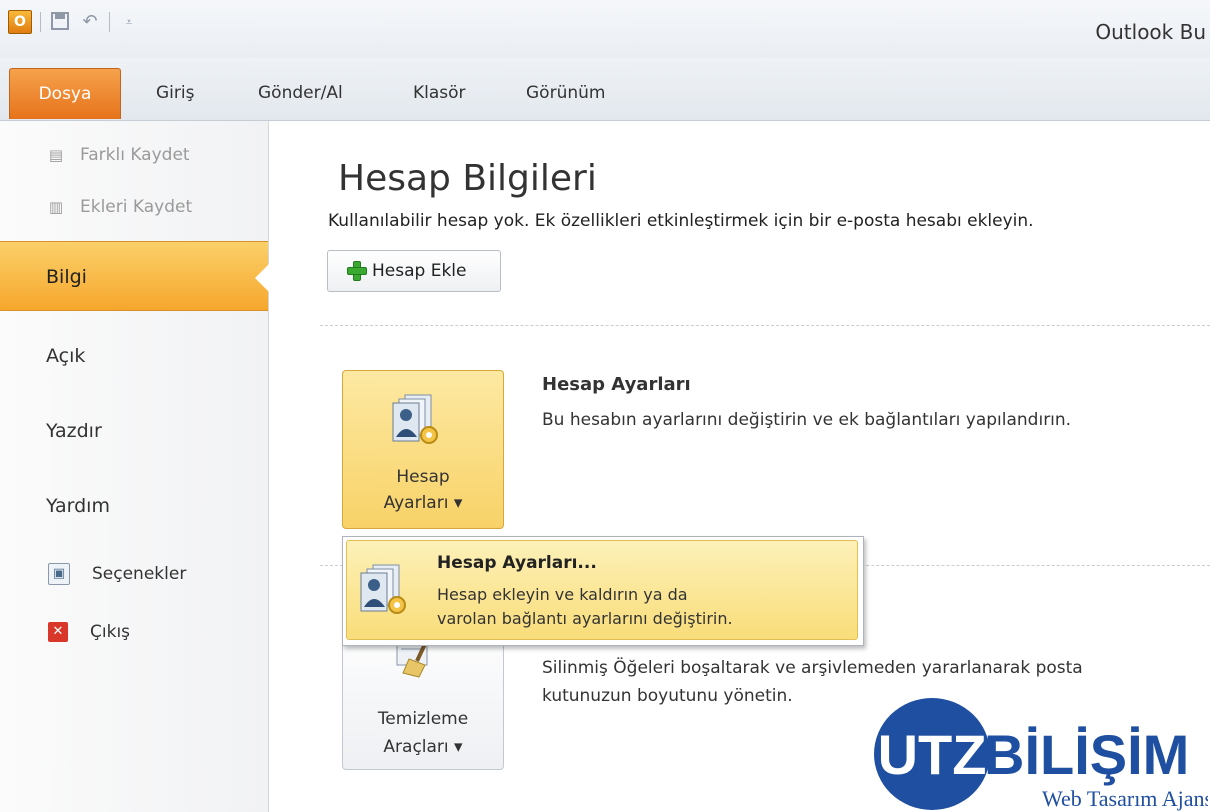 The width and height of the screenshot is (1210, 812). Describe the element at coordinates (139, 574) in the screenshot. I see `options-label: Seçenekler` at that location.